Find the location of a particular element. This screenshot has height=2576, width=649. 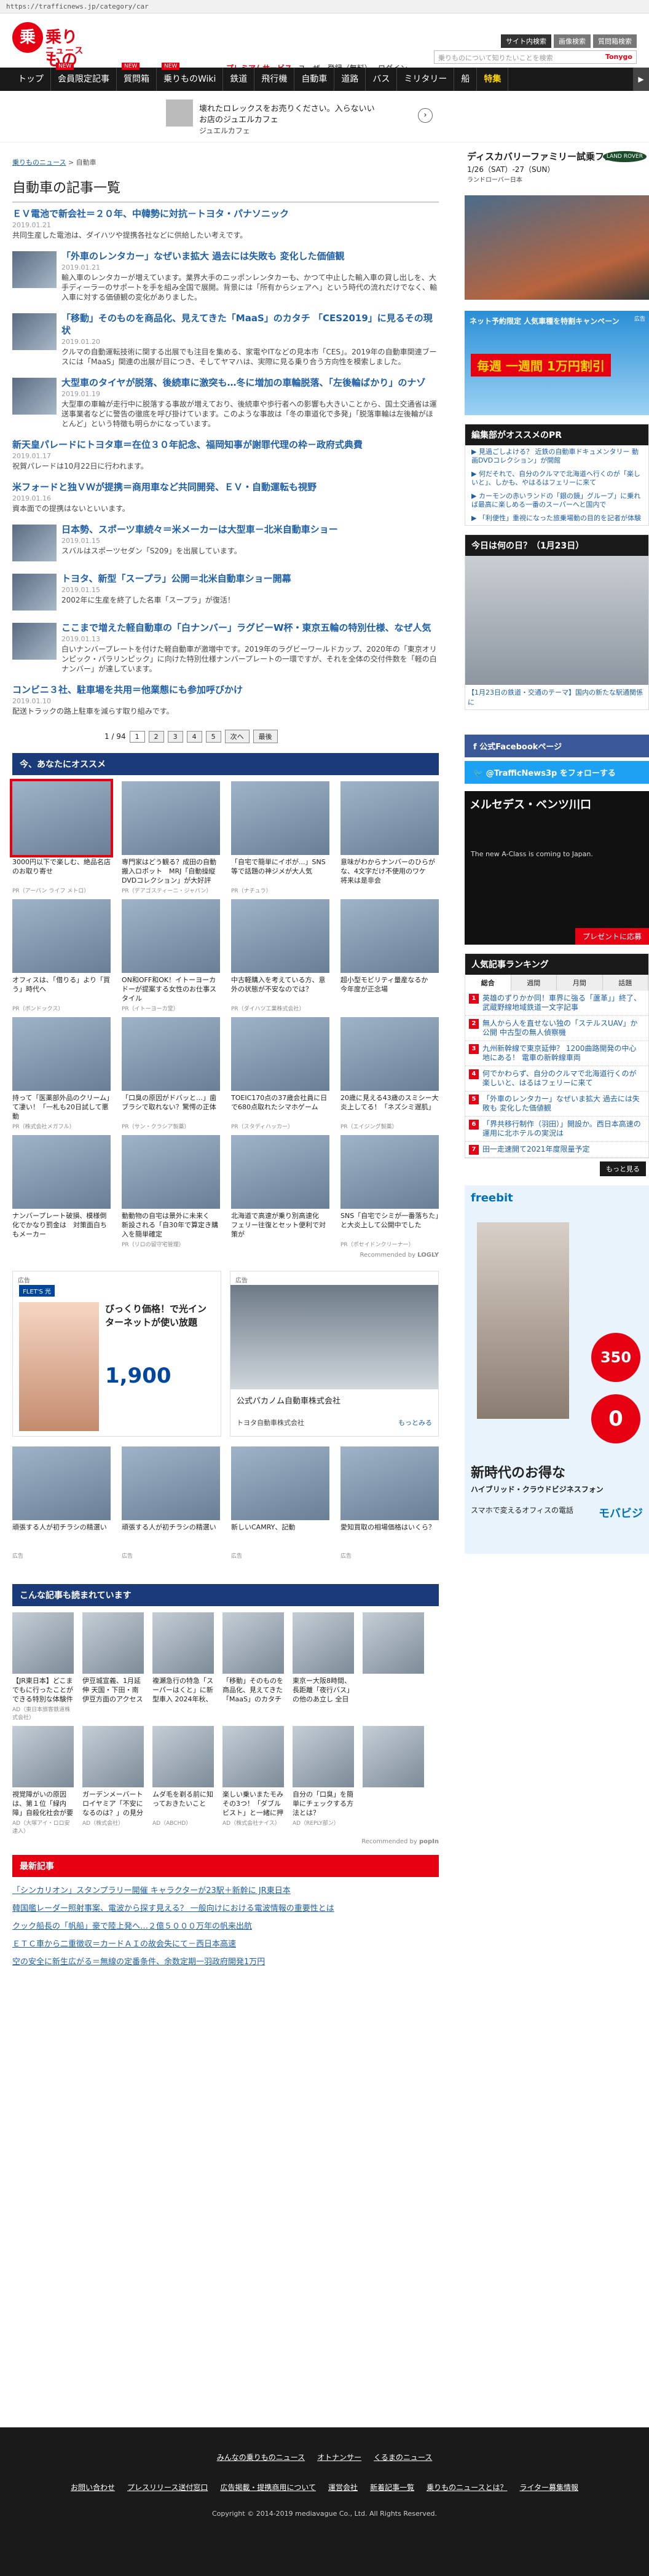

ad-card: 新しいCAMRY、記動 広告 is located at coordinates (280, 1502).